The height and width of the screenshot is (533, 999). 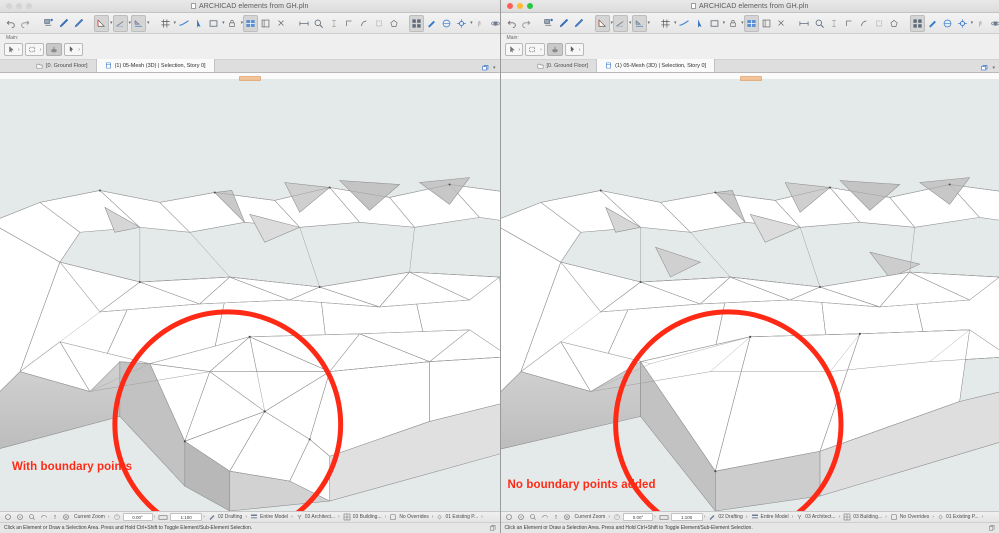 I want to click on box-button, so click(x=378, y=23).